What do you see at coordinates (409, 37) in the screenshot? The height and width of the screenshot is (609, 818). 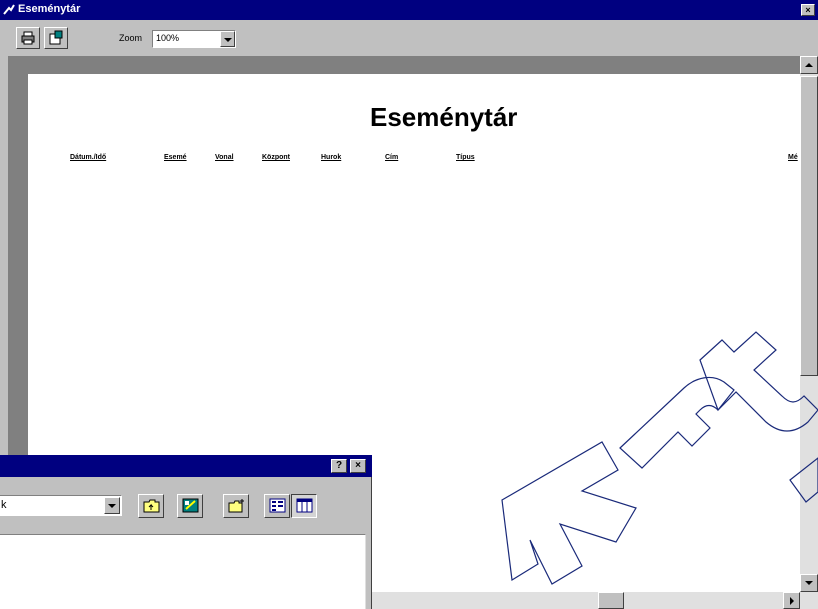 I see `preview-toolbar: Zoom 100%` at bounding box center [409, 37].